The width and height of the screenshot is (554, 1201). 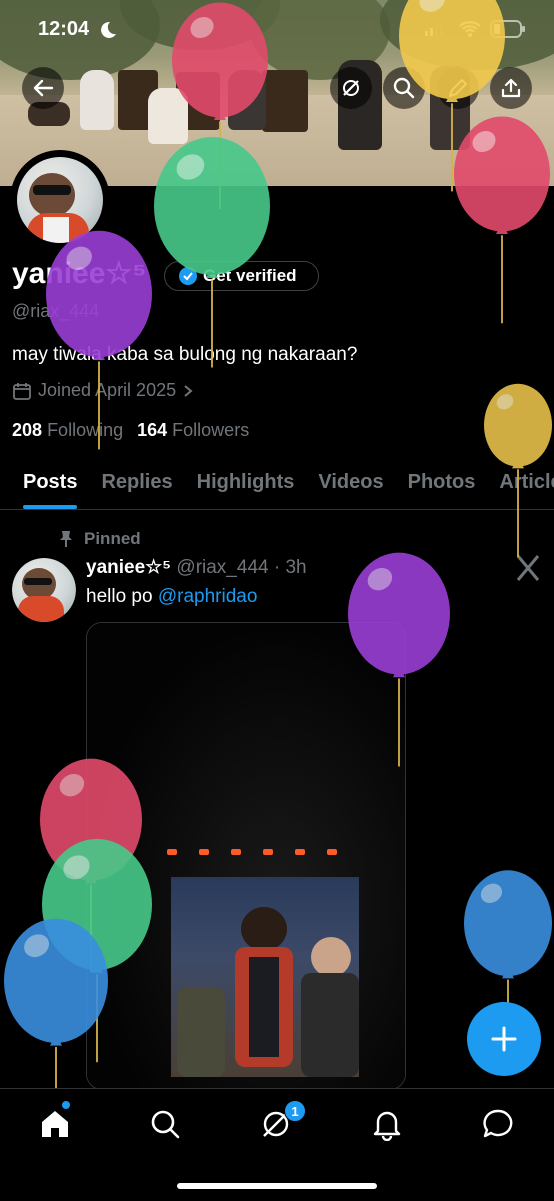 What do you see at coordinates (50, 482) in the screenshot?
I see `tab-posts: Posts` at bounding box center [50, 482].